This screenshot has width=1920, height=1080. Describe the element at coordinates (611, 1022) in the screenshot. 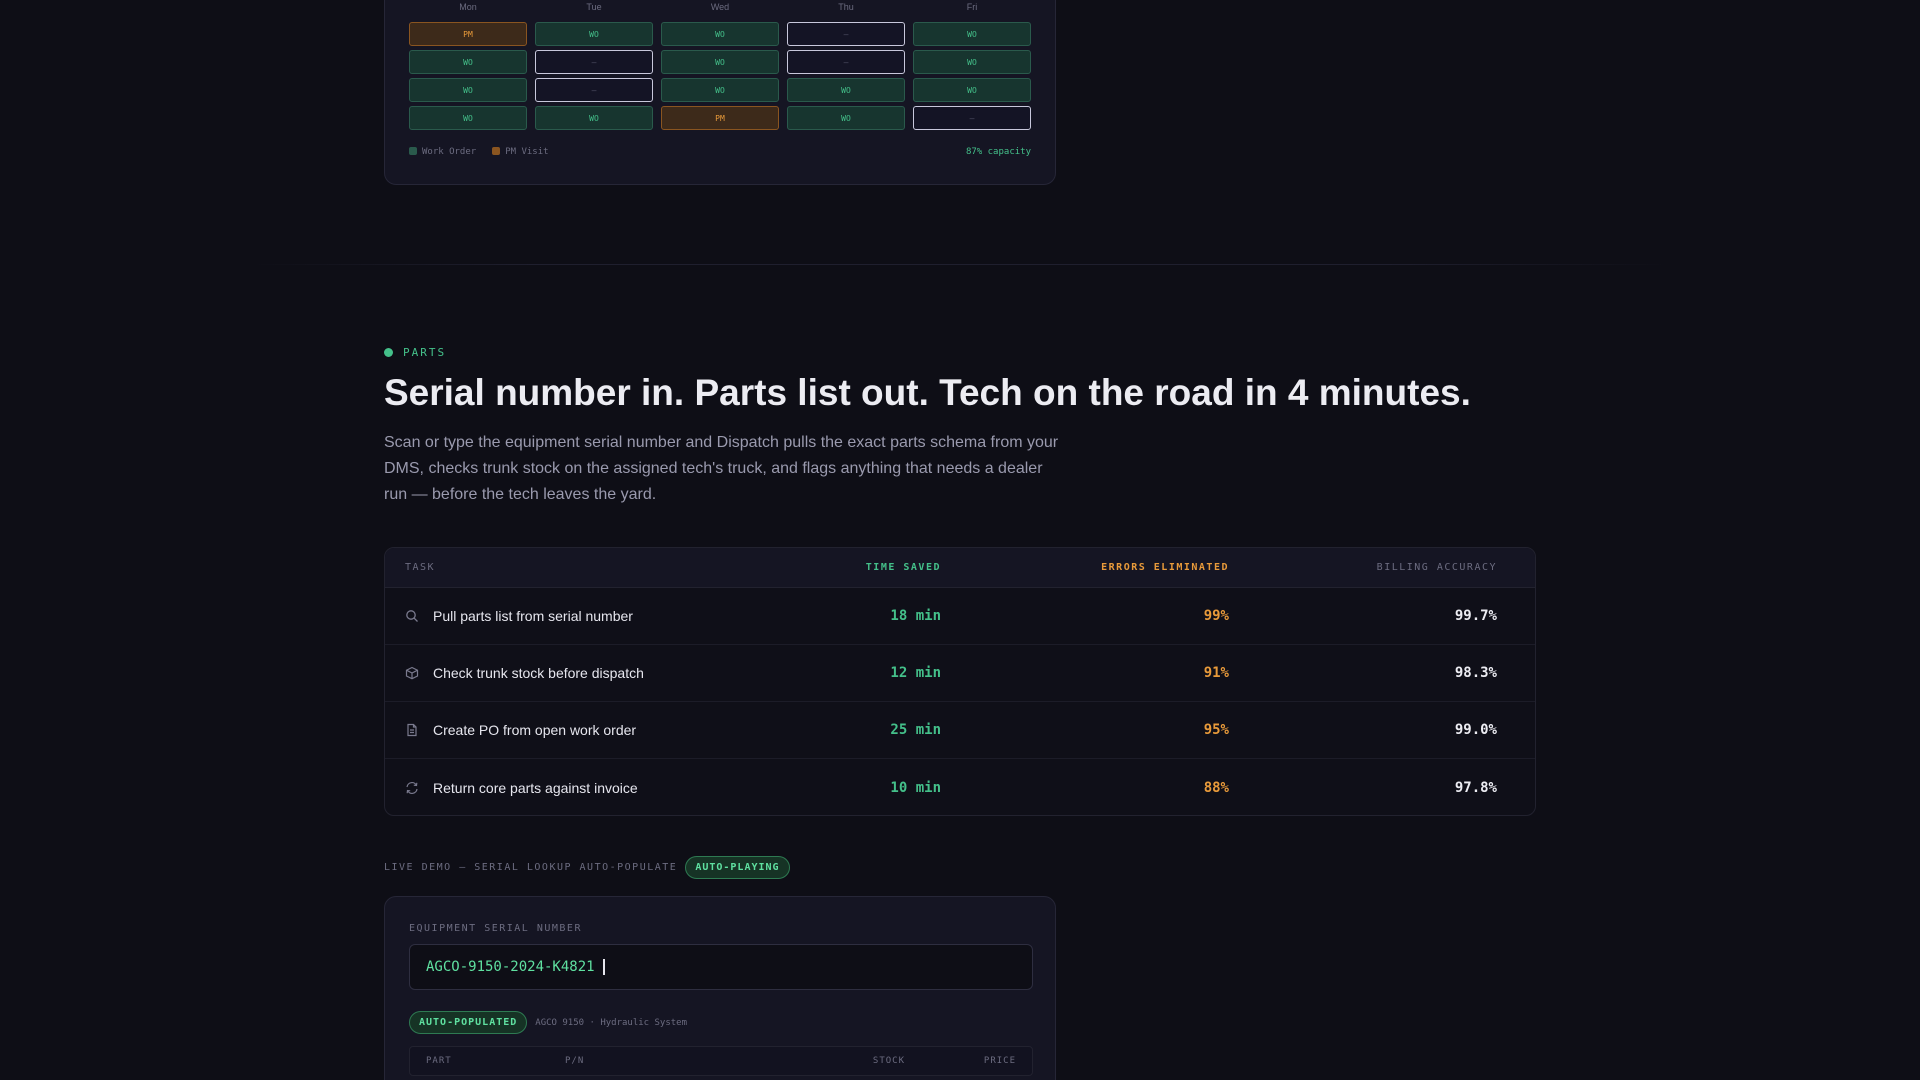

I see `equipment-meta: AGCO 9150 · Hydraulic System` at that location.